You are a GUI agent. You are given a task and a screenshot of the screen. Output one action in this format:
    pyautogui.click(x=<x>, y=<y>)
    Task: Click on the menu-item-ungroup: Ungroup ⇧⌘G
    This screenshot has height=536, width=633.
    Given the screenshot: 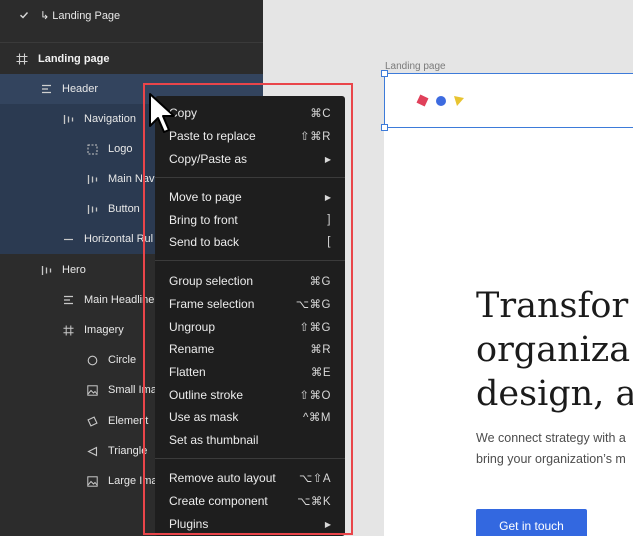 What is the action you would take?
    pyautogui.click(x=250, y=327)
    